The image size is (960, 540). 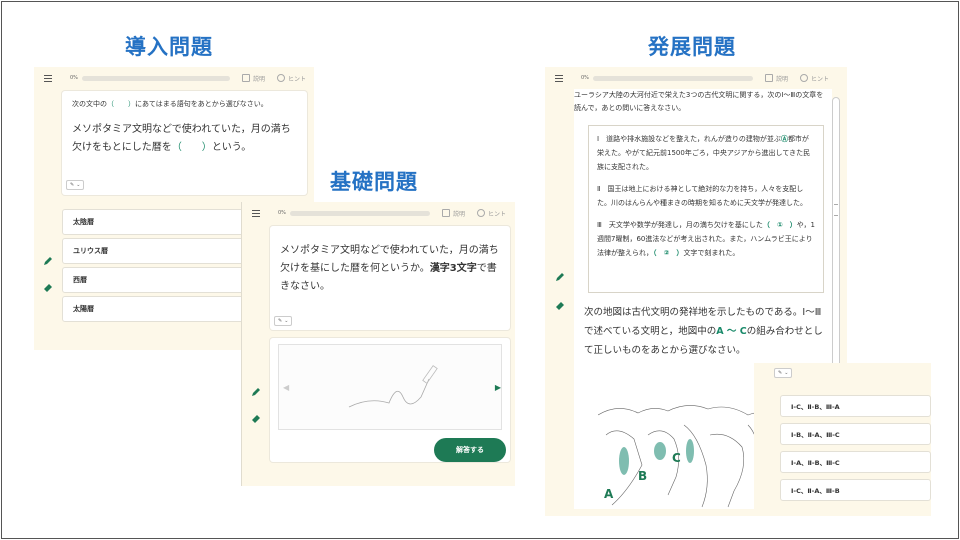 What do you see at coordinates (286, 387) in the screenshot?
I see `chevron-left-icon: ◀` at bounding box center [286, 387].